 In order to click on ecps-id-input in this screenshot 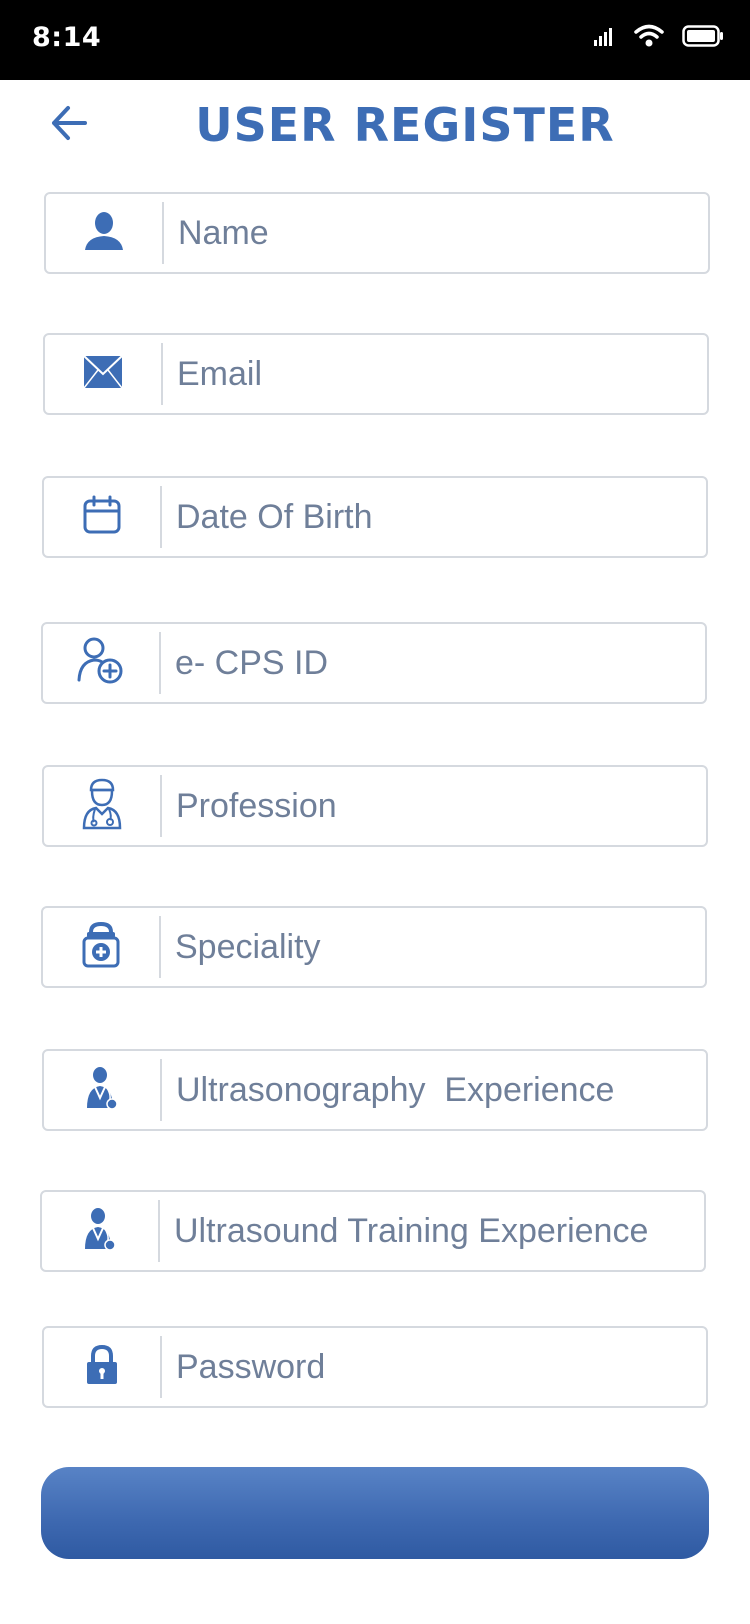, I will do `click(433, 663)`.